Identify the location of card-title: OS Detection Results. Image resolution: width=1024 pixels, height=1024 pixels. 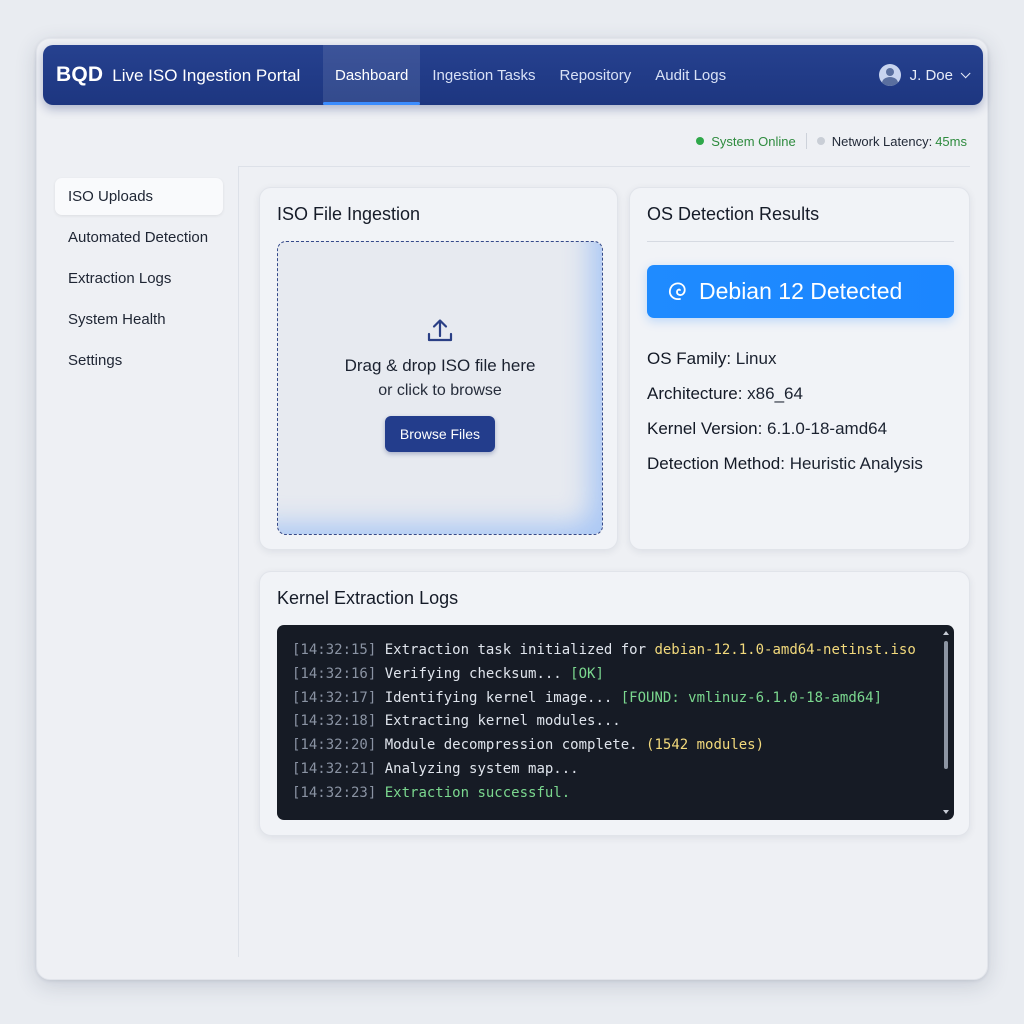
(733, 214).